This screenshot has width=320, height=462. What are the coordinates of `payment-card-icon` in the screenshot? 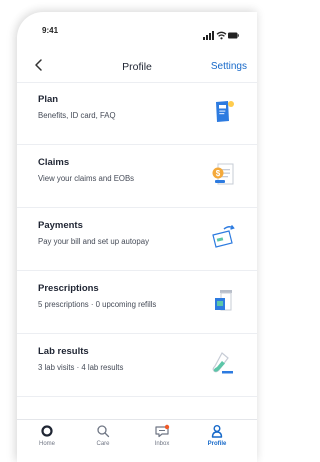 It's located at (223, 236).